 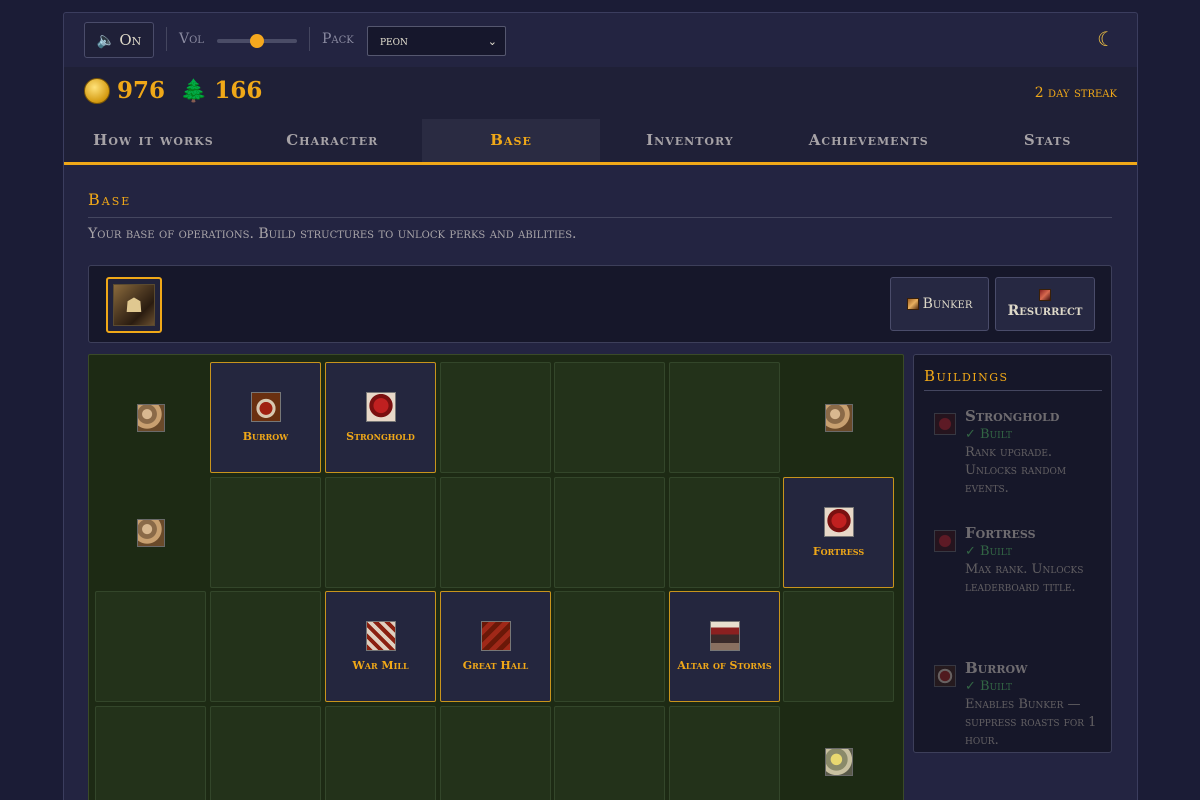 I want to click on fortress-icon, so click(x=838, y=522).